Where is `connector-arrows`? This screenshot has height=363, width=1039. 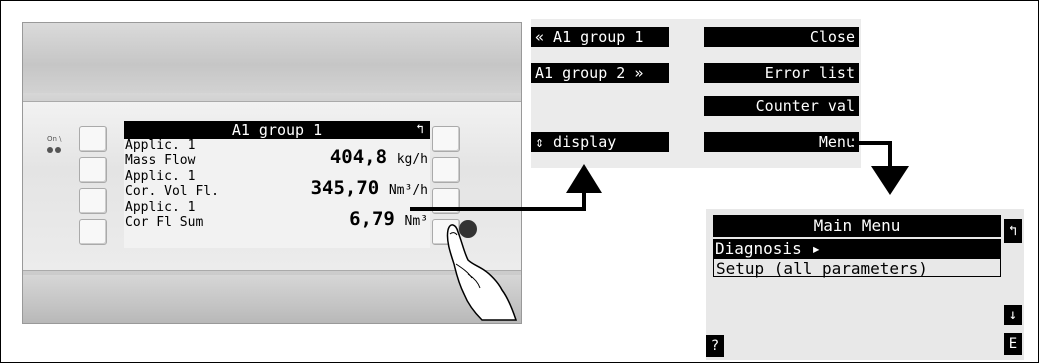
connector-arrows is located at coordinates (659, 176).